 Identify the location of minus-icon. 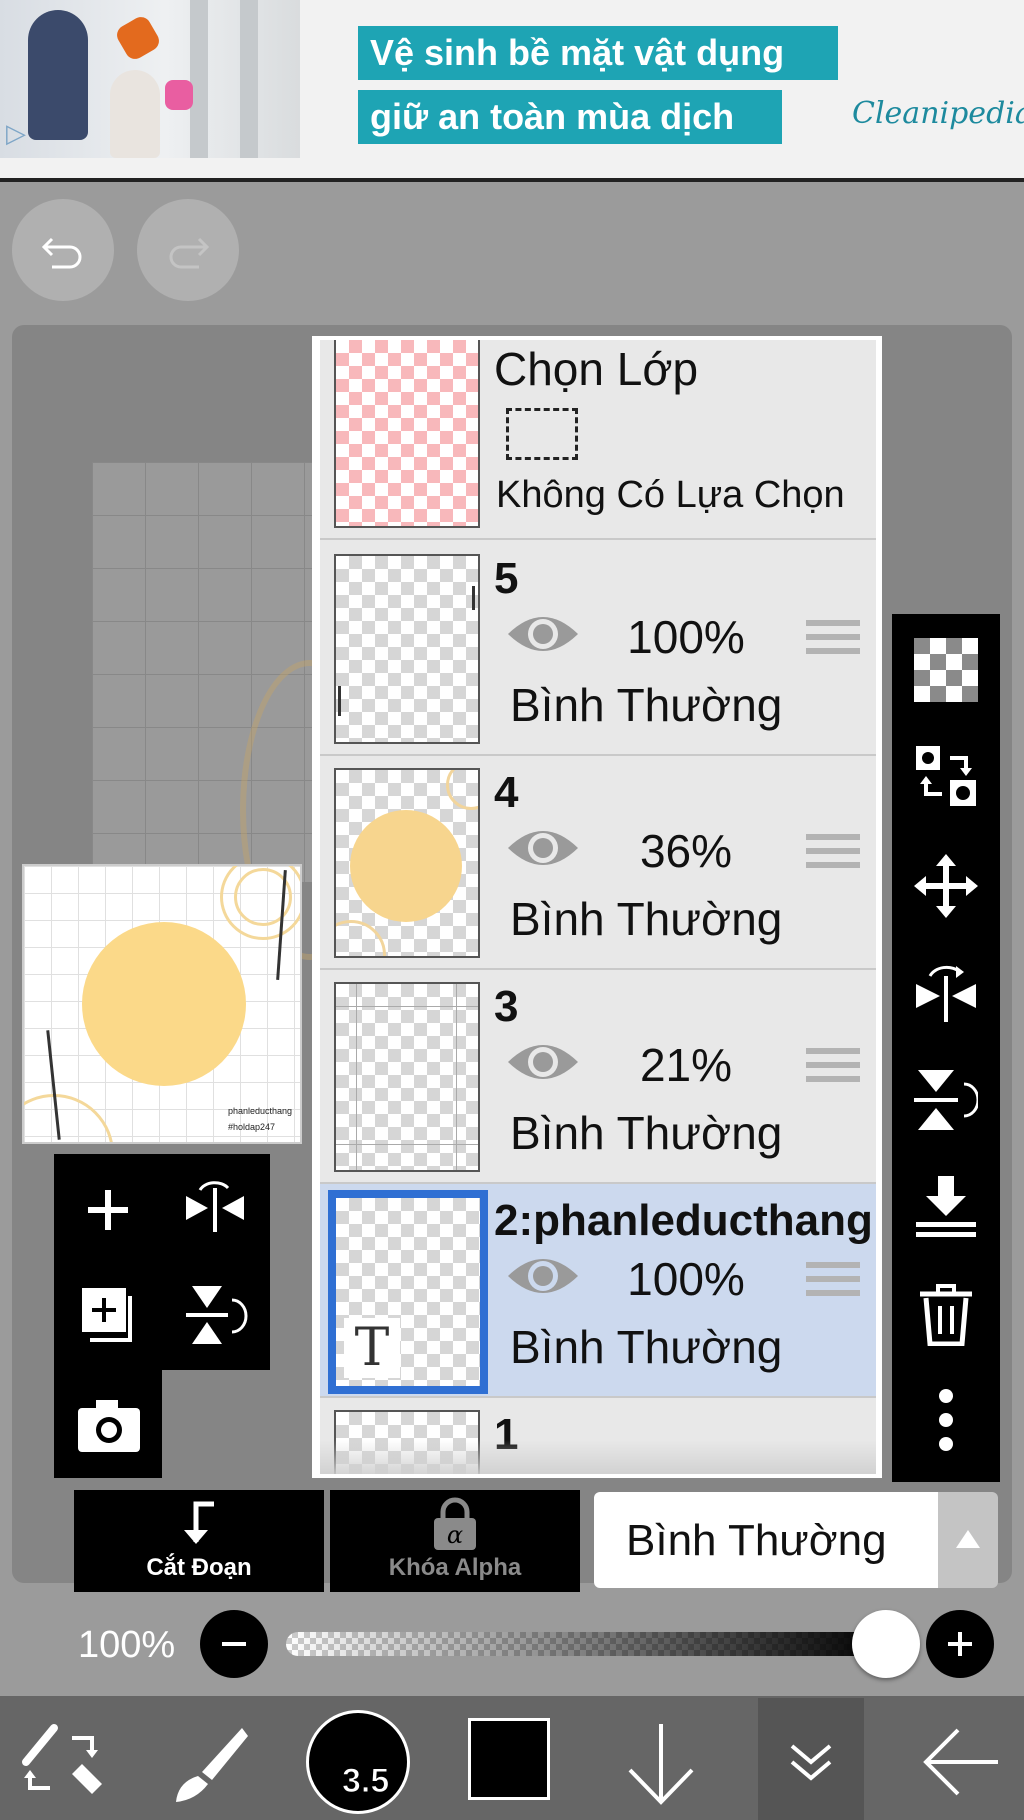
(234, 1644).